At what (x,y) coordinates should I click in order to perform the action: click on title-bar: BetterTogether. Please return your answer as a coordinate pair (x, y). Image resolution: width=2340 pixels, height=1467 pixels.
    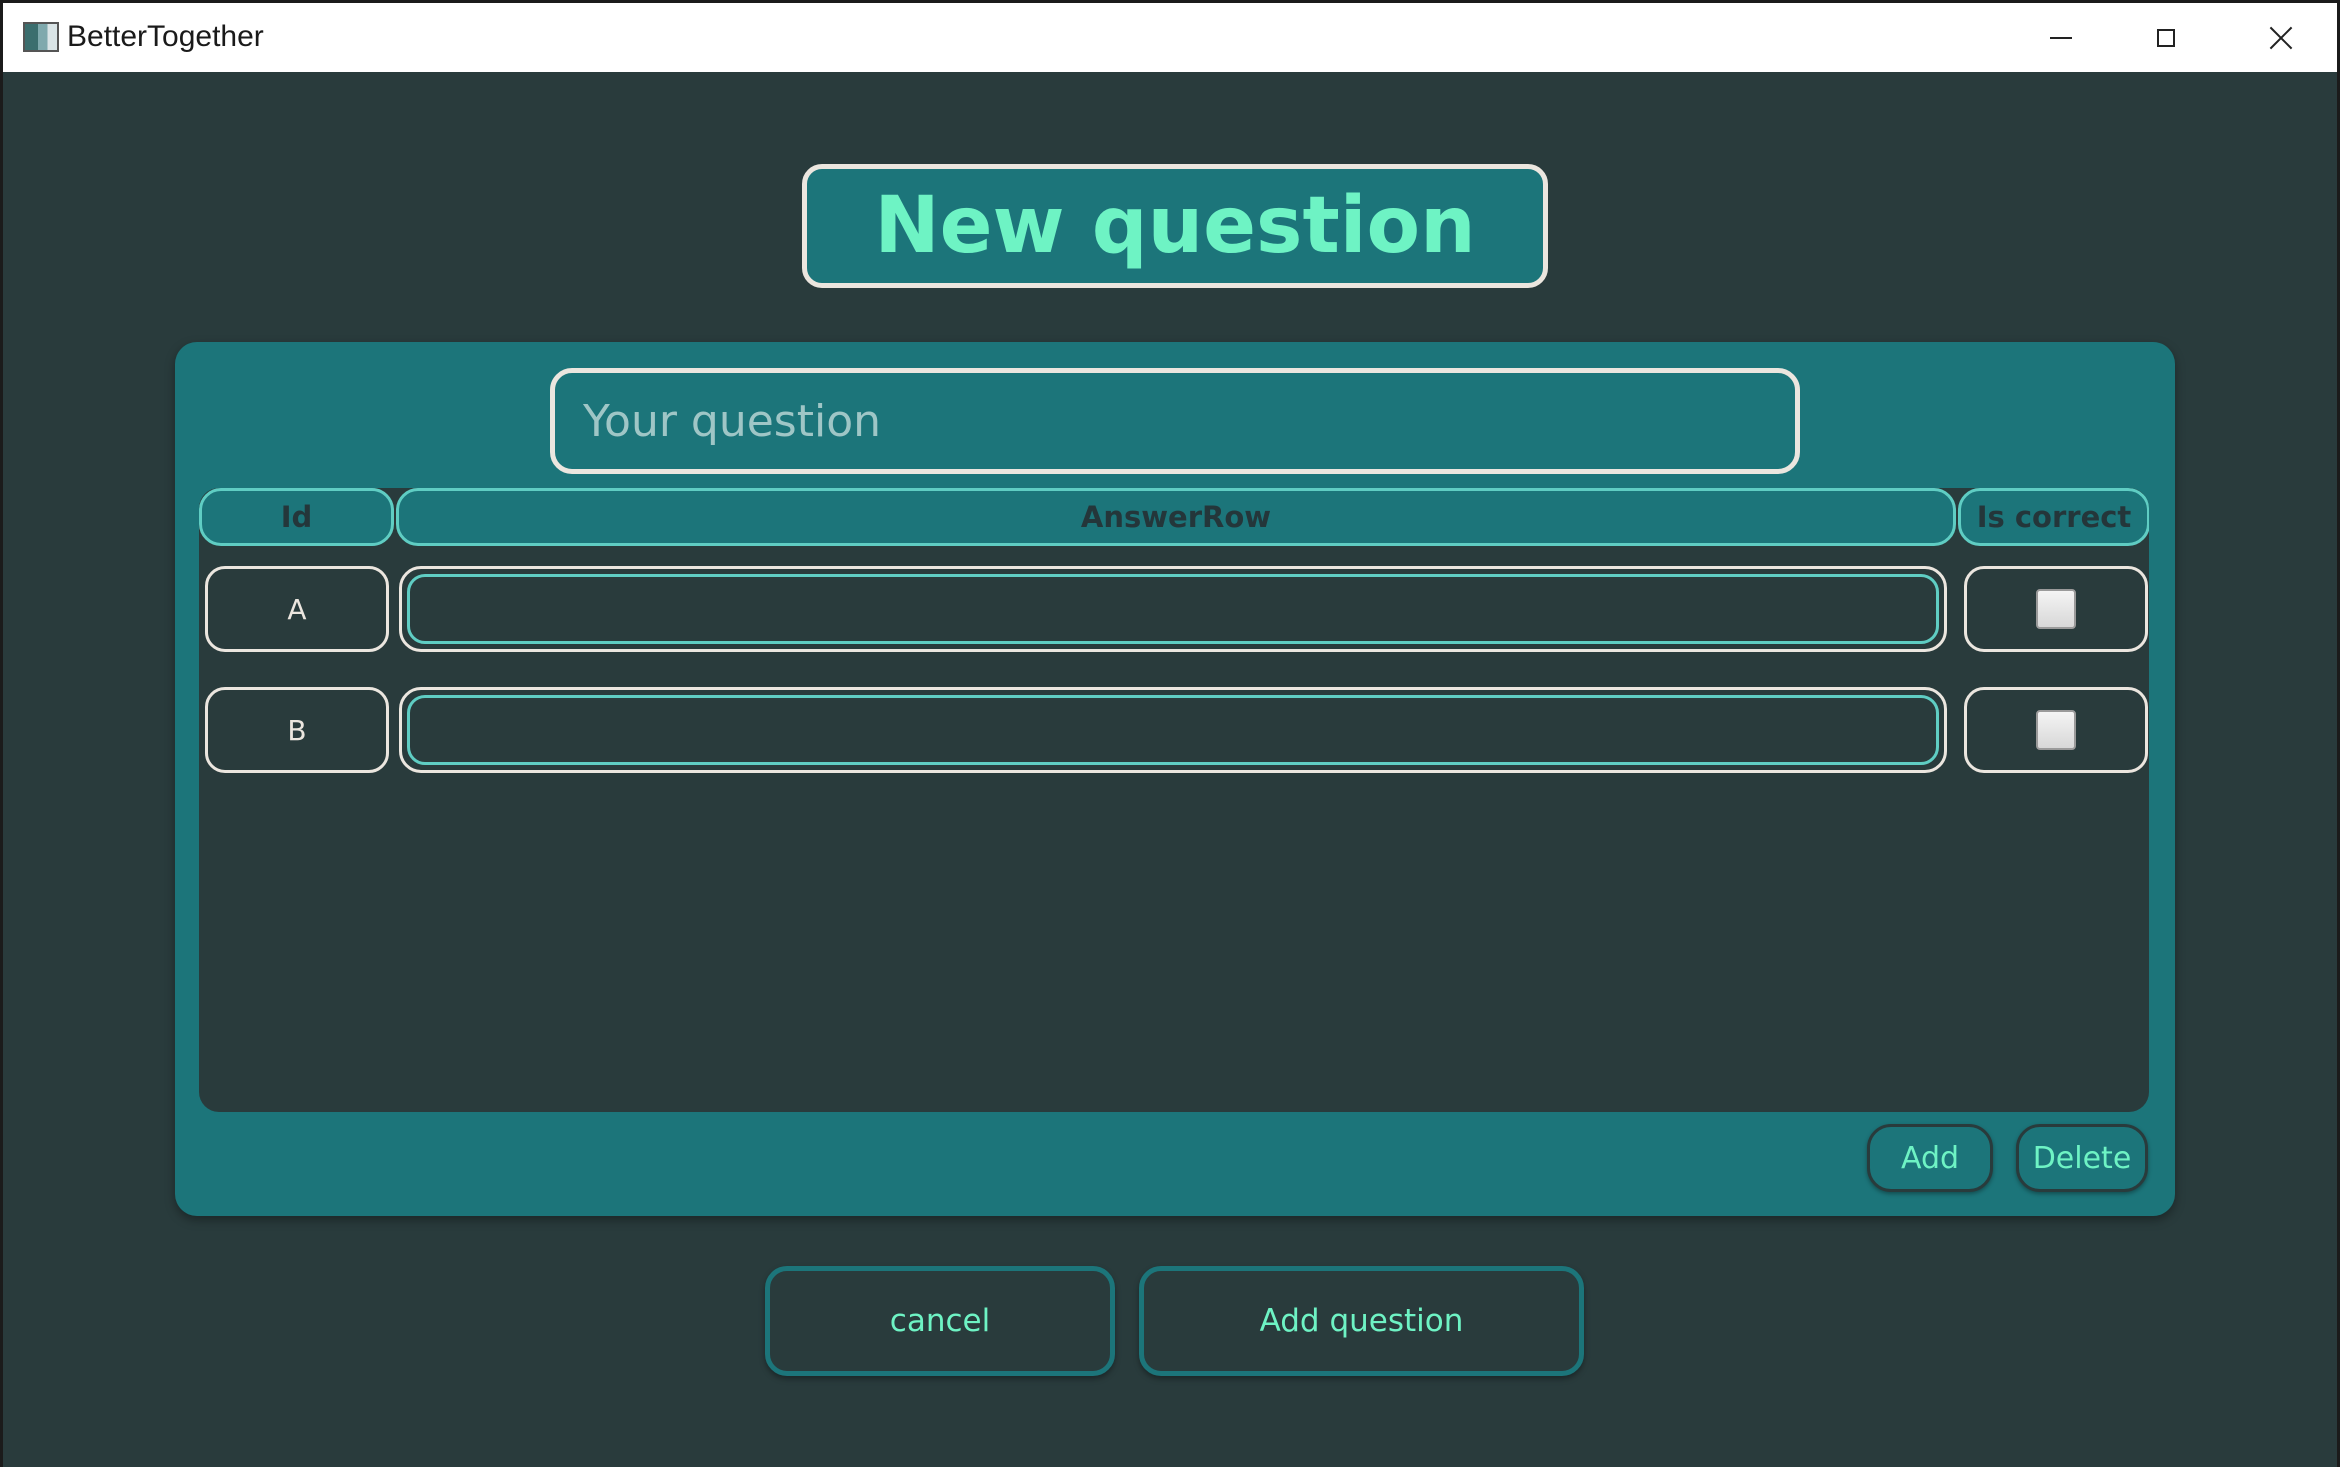
    Looking at the image, I should click on (1170, 36).